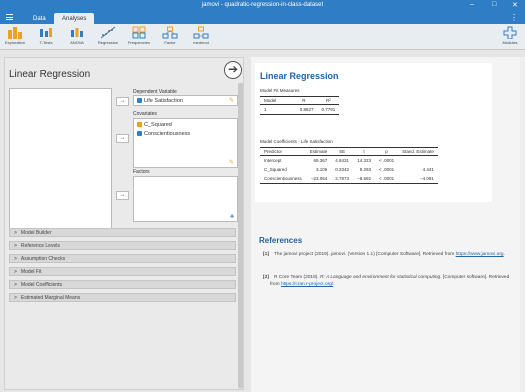 This screenshot has height=392, width=525. I want to click on table-header: SE, so click(342, 151).